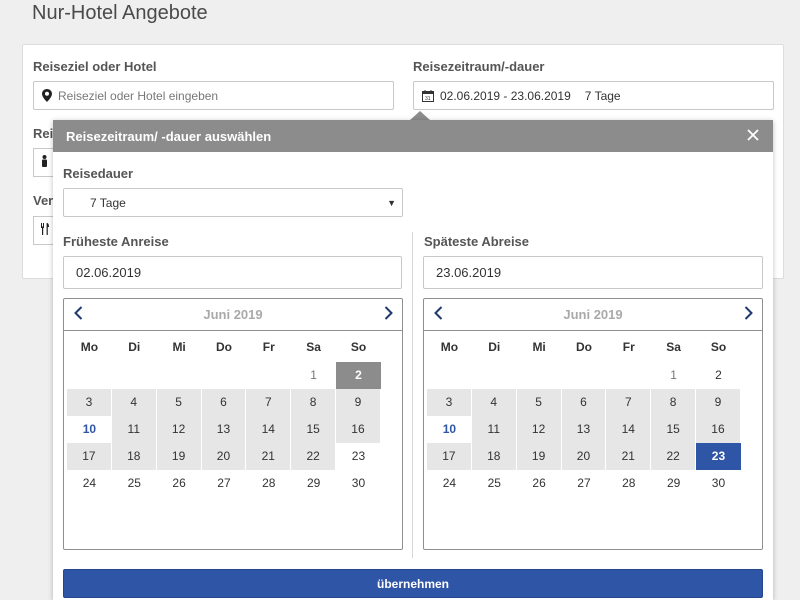 The height and width of the screenshot is (600, 800). Describe the element at coordinates (593, 314) in the screenshot. I see `calendar-month-title: Juni 2019` at that location.